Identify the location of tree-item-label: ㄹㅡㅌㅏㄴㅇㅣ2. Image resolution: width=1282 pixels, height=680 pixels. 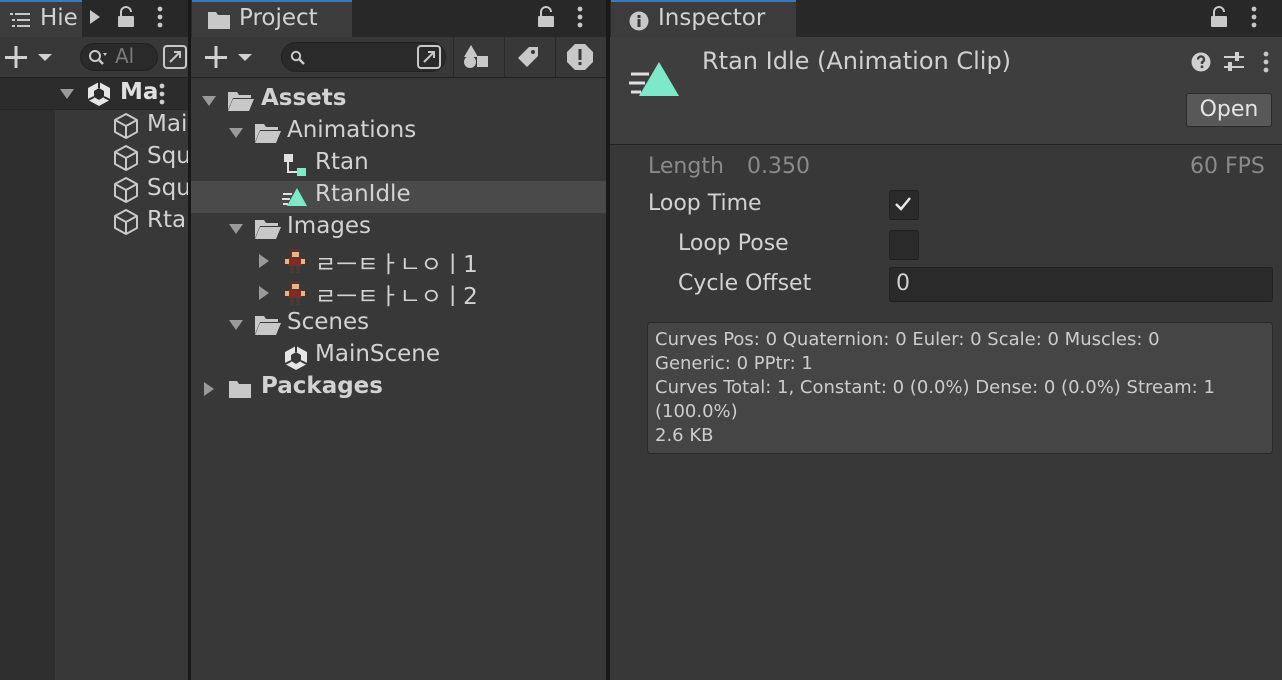
(396, 297).